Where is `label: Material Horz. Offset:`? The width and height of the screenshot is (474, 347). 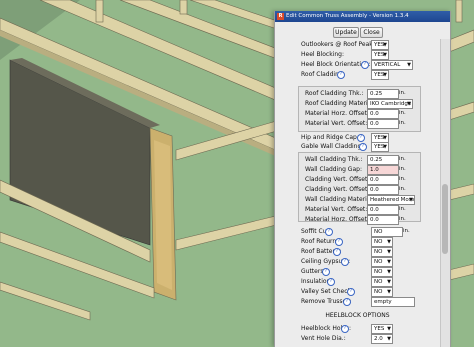 label: Material Horz. Offset: is located at coordinates (337, 113).